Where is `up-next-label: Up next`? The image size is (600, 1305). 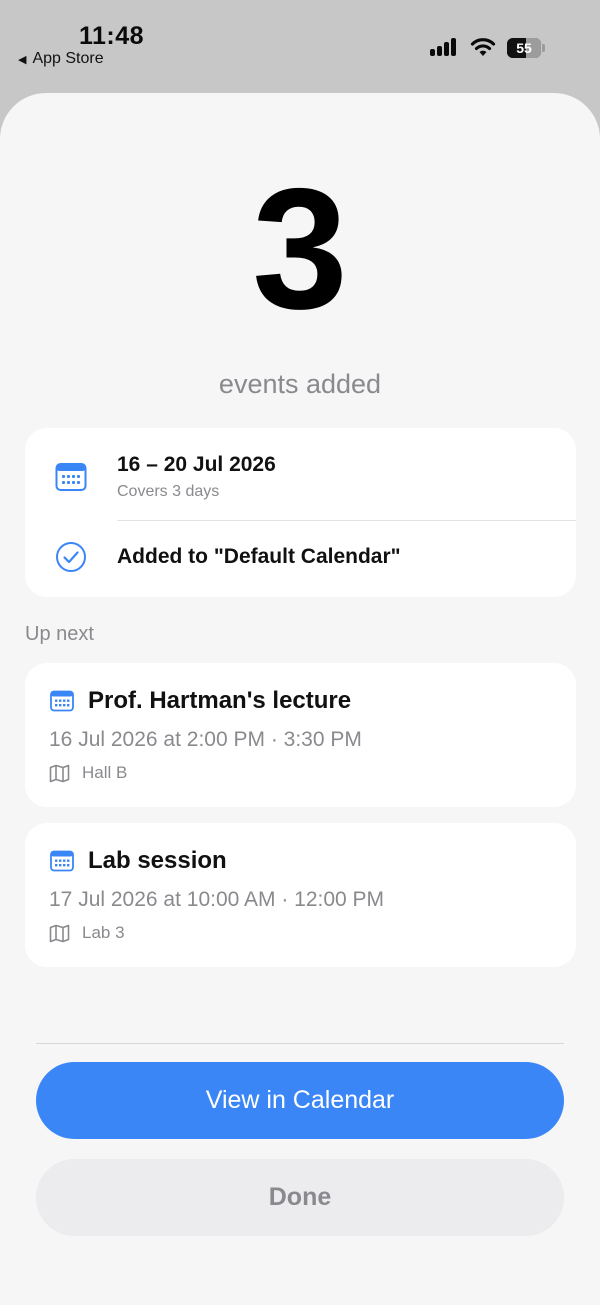 up-next-label: Up next is located at coordinates (59, 634).